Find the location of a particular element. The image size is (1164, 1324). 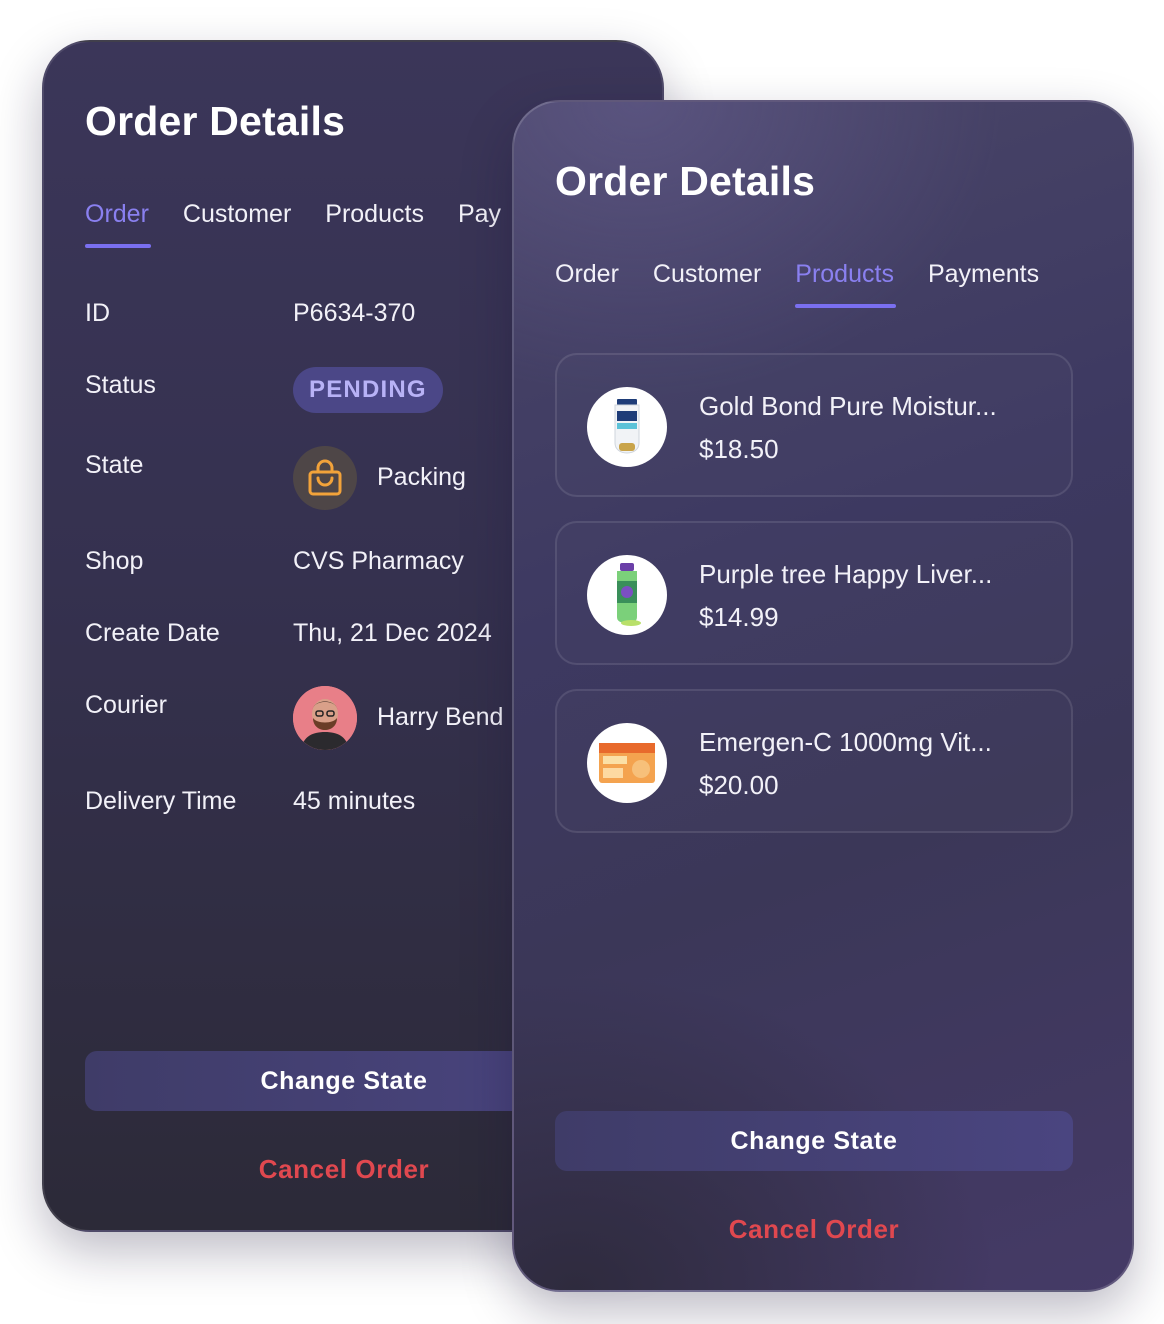

product-price: $14.99 is located at coordinates (739, 617).